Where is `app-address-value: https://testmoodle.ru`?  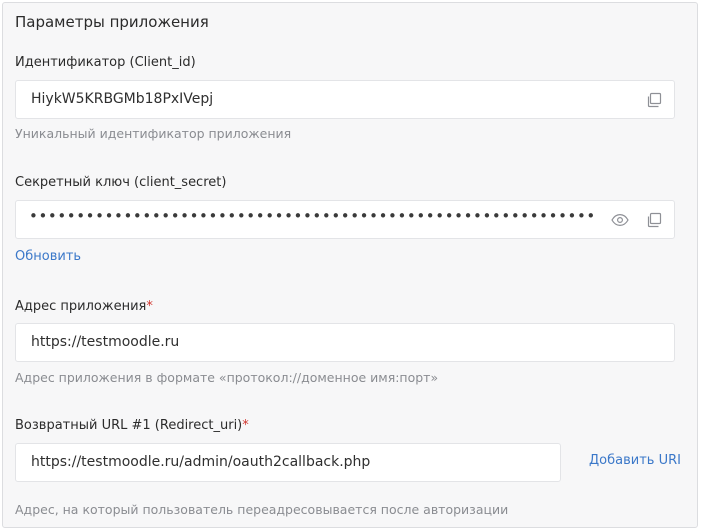
app-address-value: https://testmoodle.ru is located at coordinates (105, 342).